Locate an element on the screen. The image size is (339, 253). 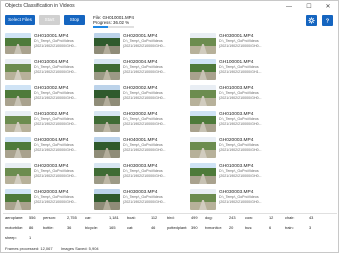
stat-value: 46 is located at coordinates (153, 227).